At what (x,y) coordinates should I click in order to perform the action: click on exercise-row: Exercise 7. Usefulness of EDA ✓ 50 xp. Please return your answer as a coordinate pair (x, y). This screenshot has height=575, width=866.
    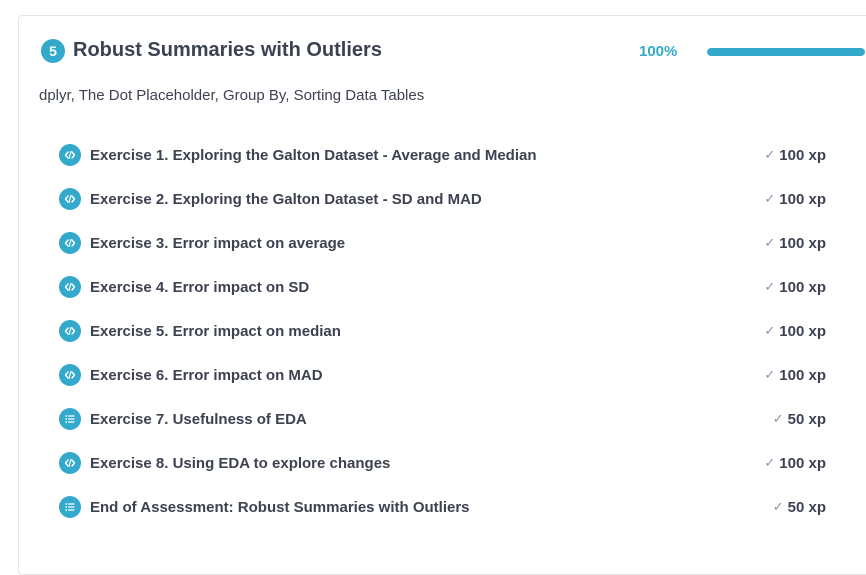
    Looking at the image, I should click on (444, 419).